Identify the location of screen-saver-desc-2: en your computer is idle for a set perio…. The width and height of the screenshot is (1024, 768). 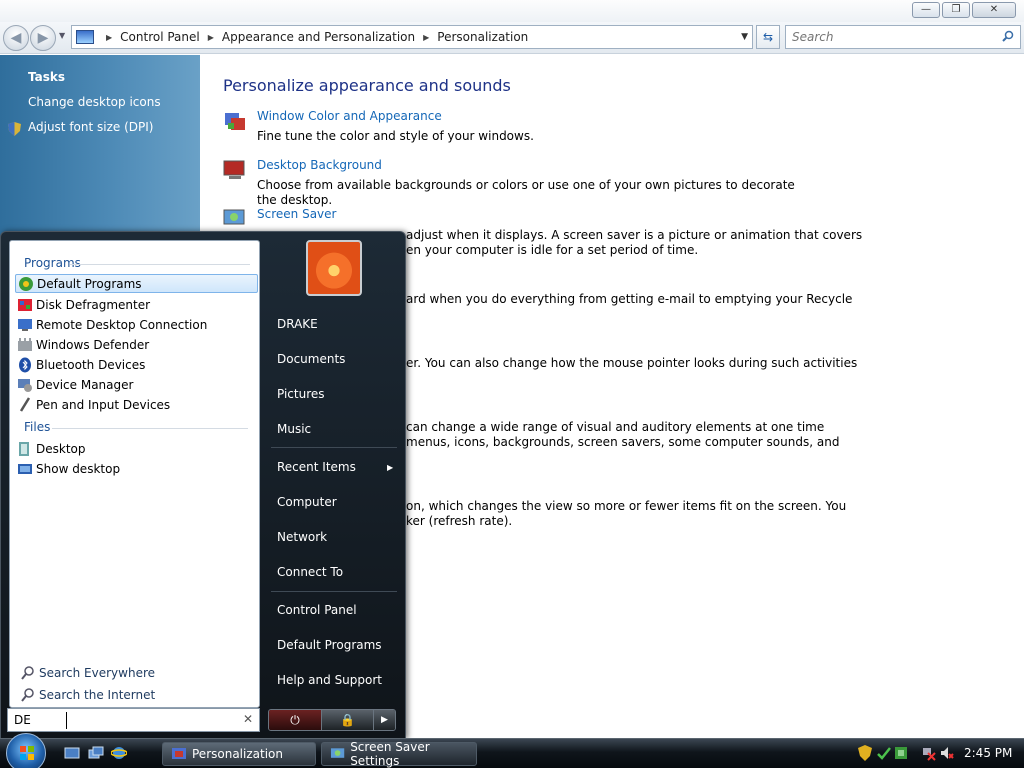
(552, 250).